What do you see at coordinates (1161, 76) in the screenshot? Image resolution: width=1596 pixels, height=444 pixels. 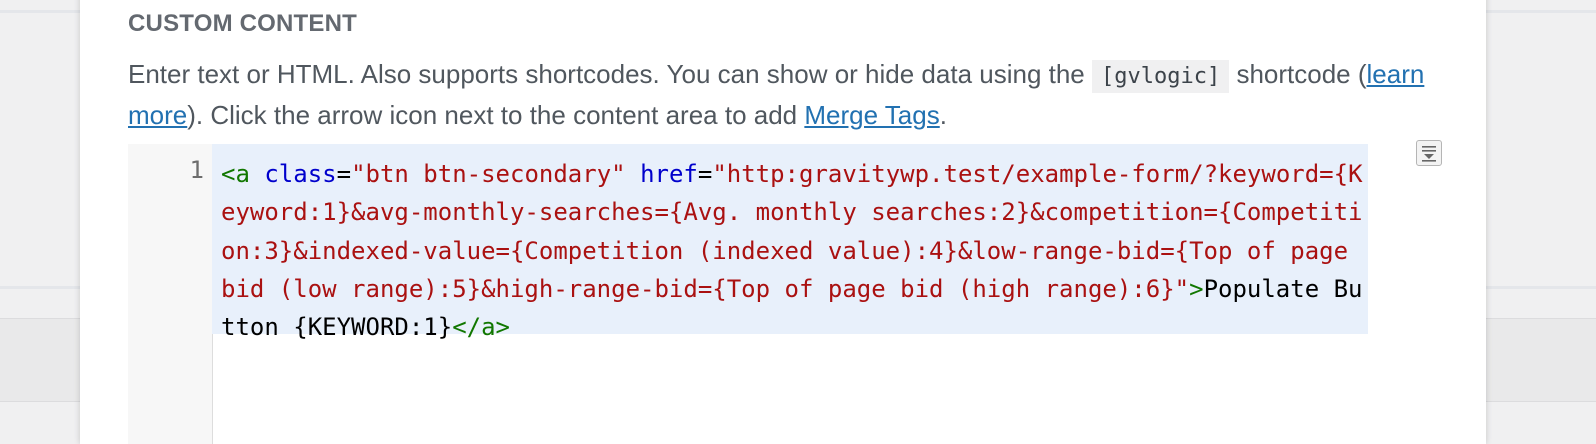 I see `gvlogic-code: [gvlogic]` at bounding box center [1161, 76].